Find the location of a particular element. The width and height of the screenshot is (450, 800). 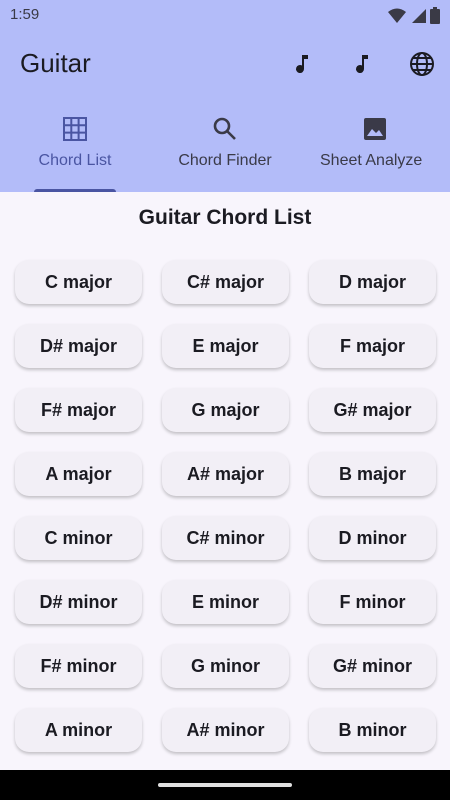

navigation-bar is located at coordinates (225, 785).